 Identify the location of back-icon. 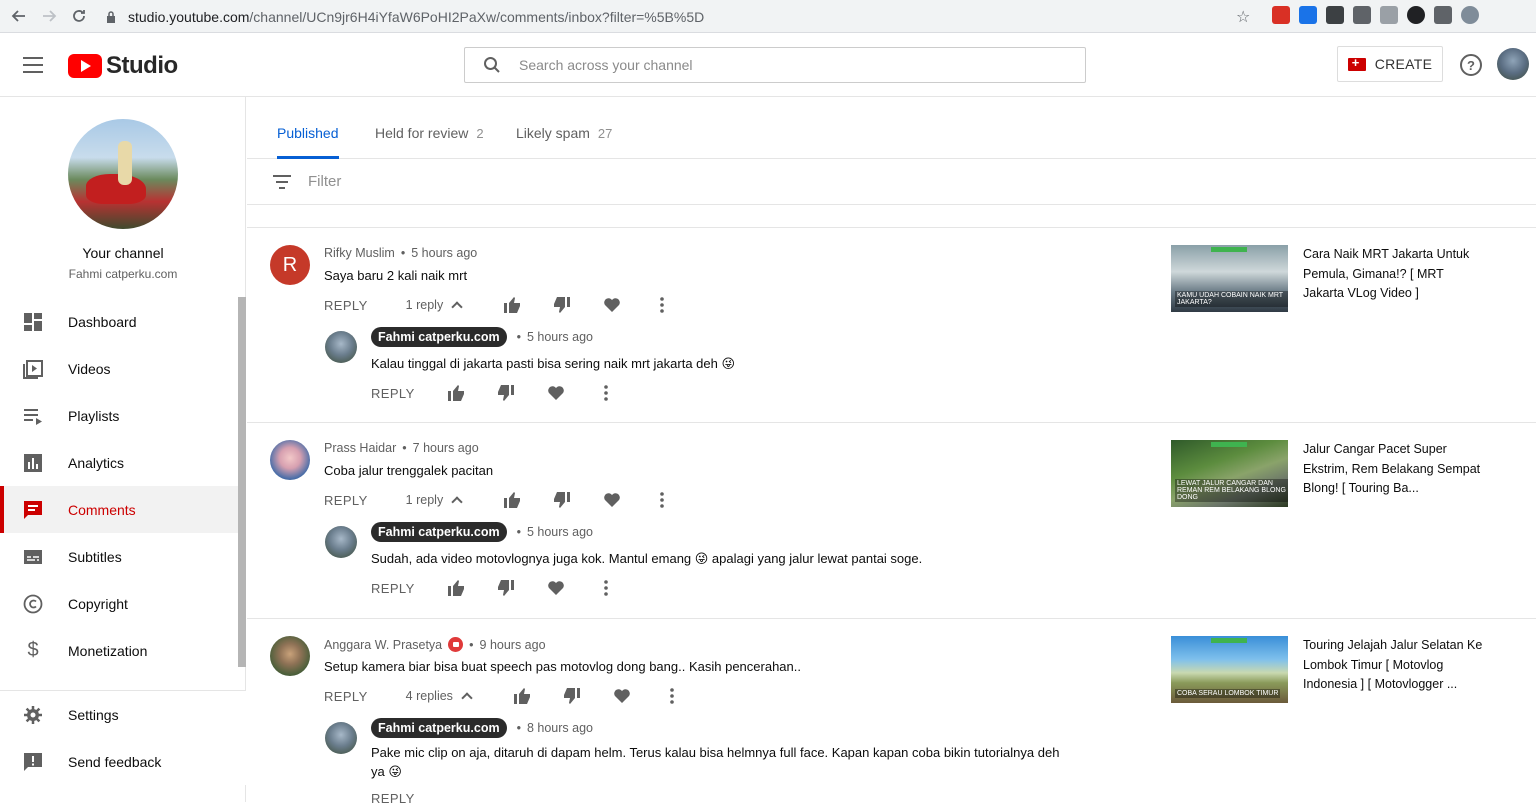
(19, 16).